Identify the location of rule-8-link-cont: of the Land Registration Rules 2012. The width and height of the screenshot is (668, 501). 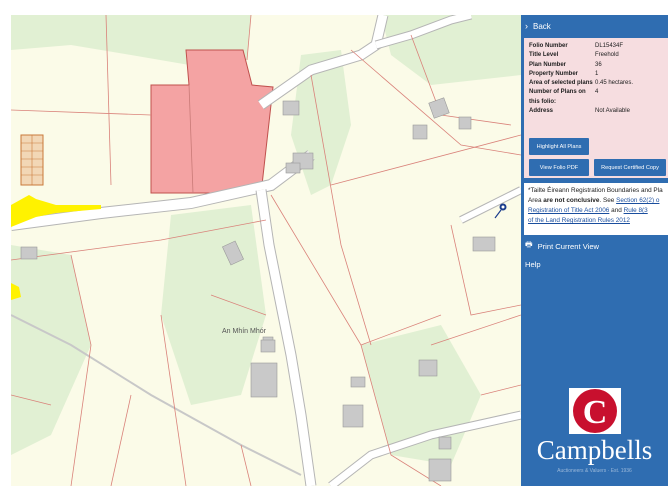
(579, 220).